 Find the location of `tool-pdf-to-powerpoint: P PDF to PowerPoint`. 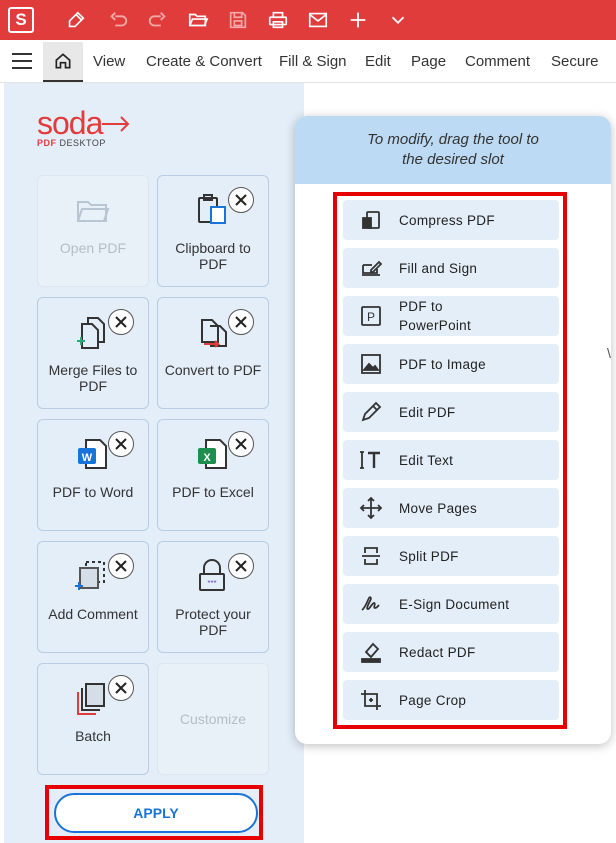

tool-pdf-to-powerpoint: P PDF to PowerPoint is located at coordinates (451, 316).